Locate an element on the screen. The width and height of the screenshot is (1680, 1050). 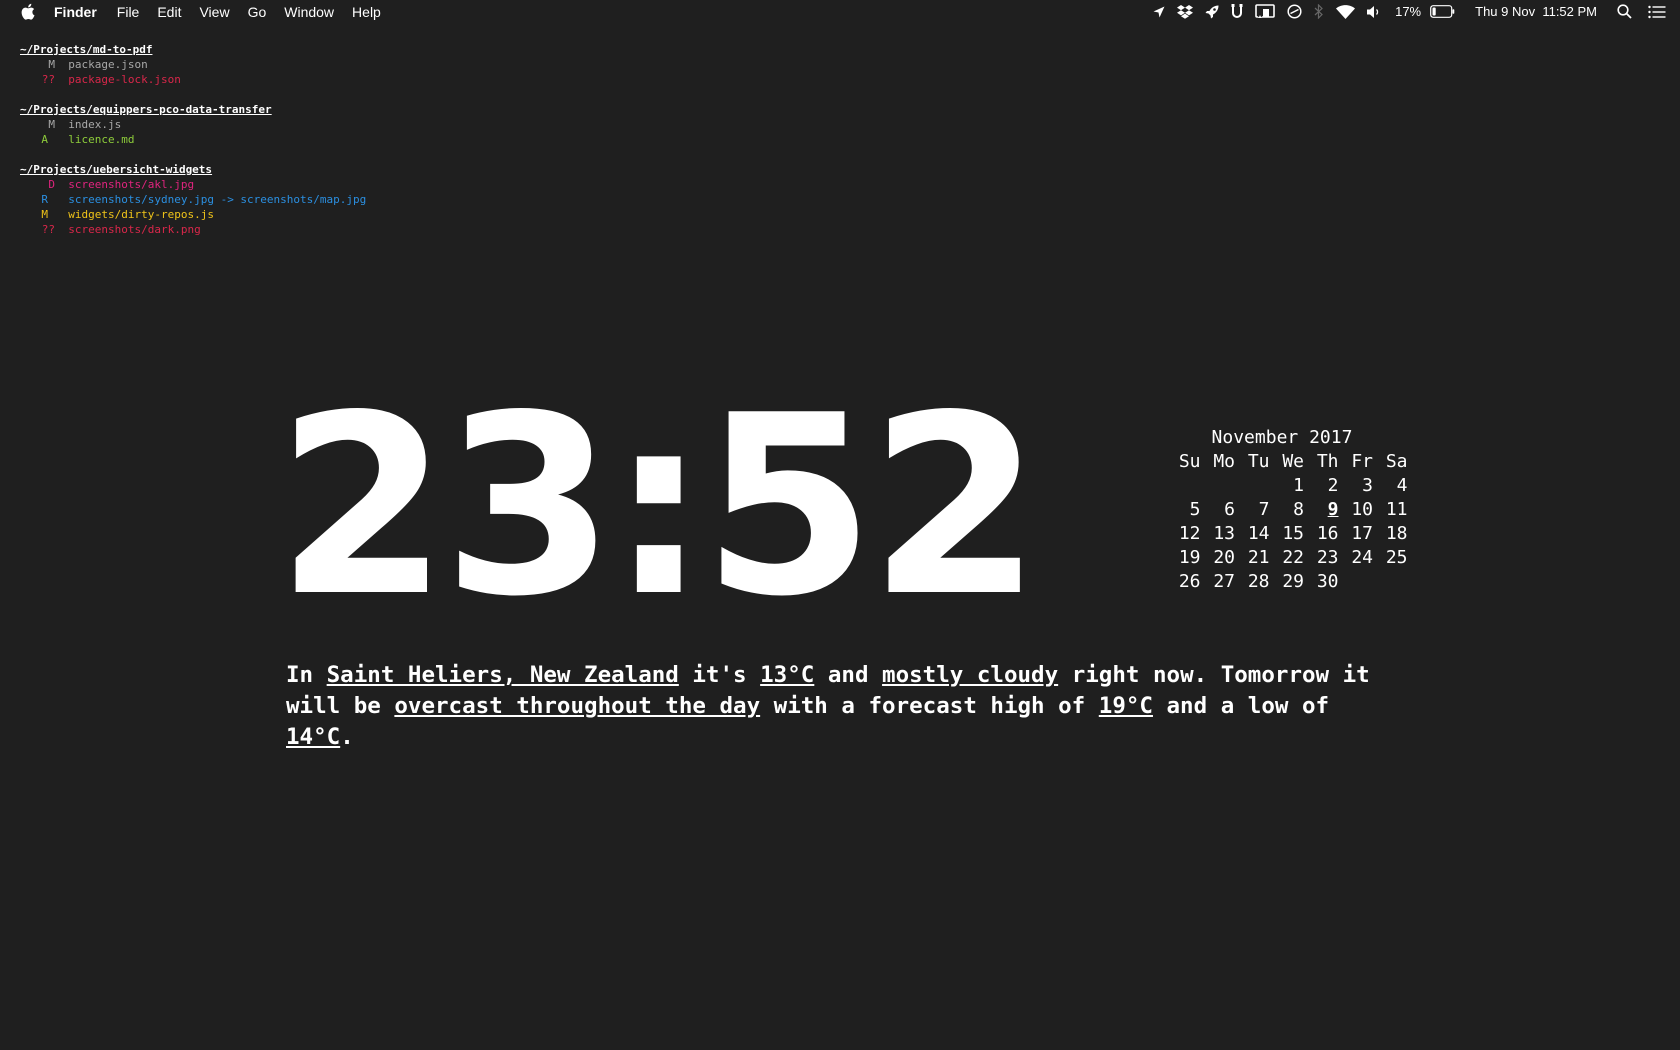
dropbox-icon is located at coordinates (1185, 11).